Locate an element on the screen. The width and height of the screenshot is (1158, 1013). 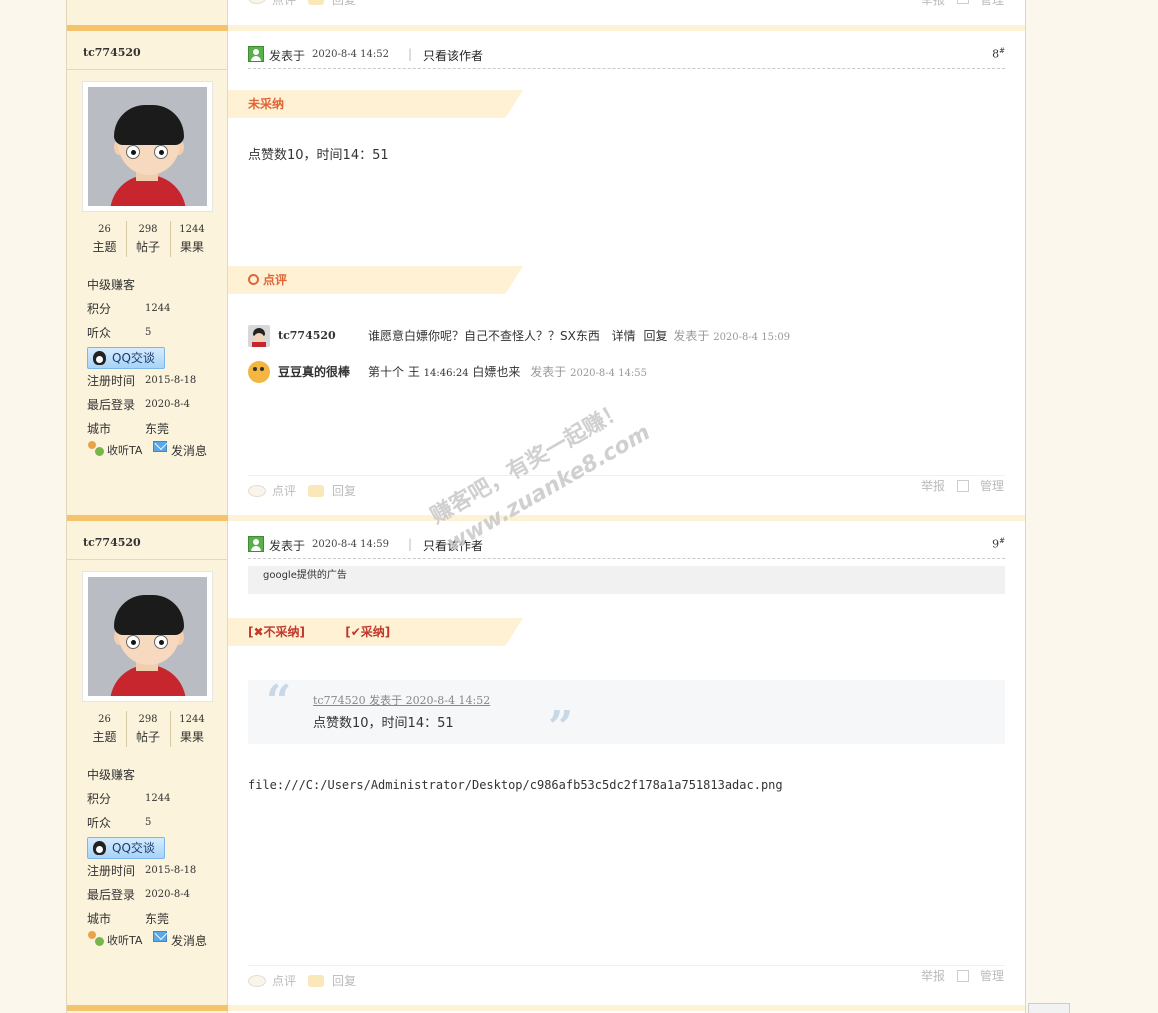
listeners-value: 5 is located at coordinates (148, 822).